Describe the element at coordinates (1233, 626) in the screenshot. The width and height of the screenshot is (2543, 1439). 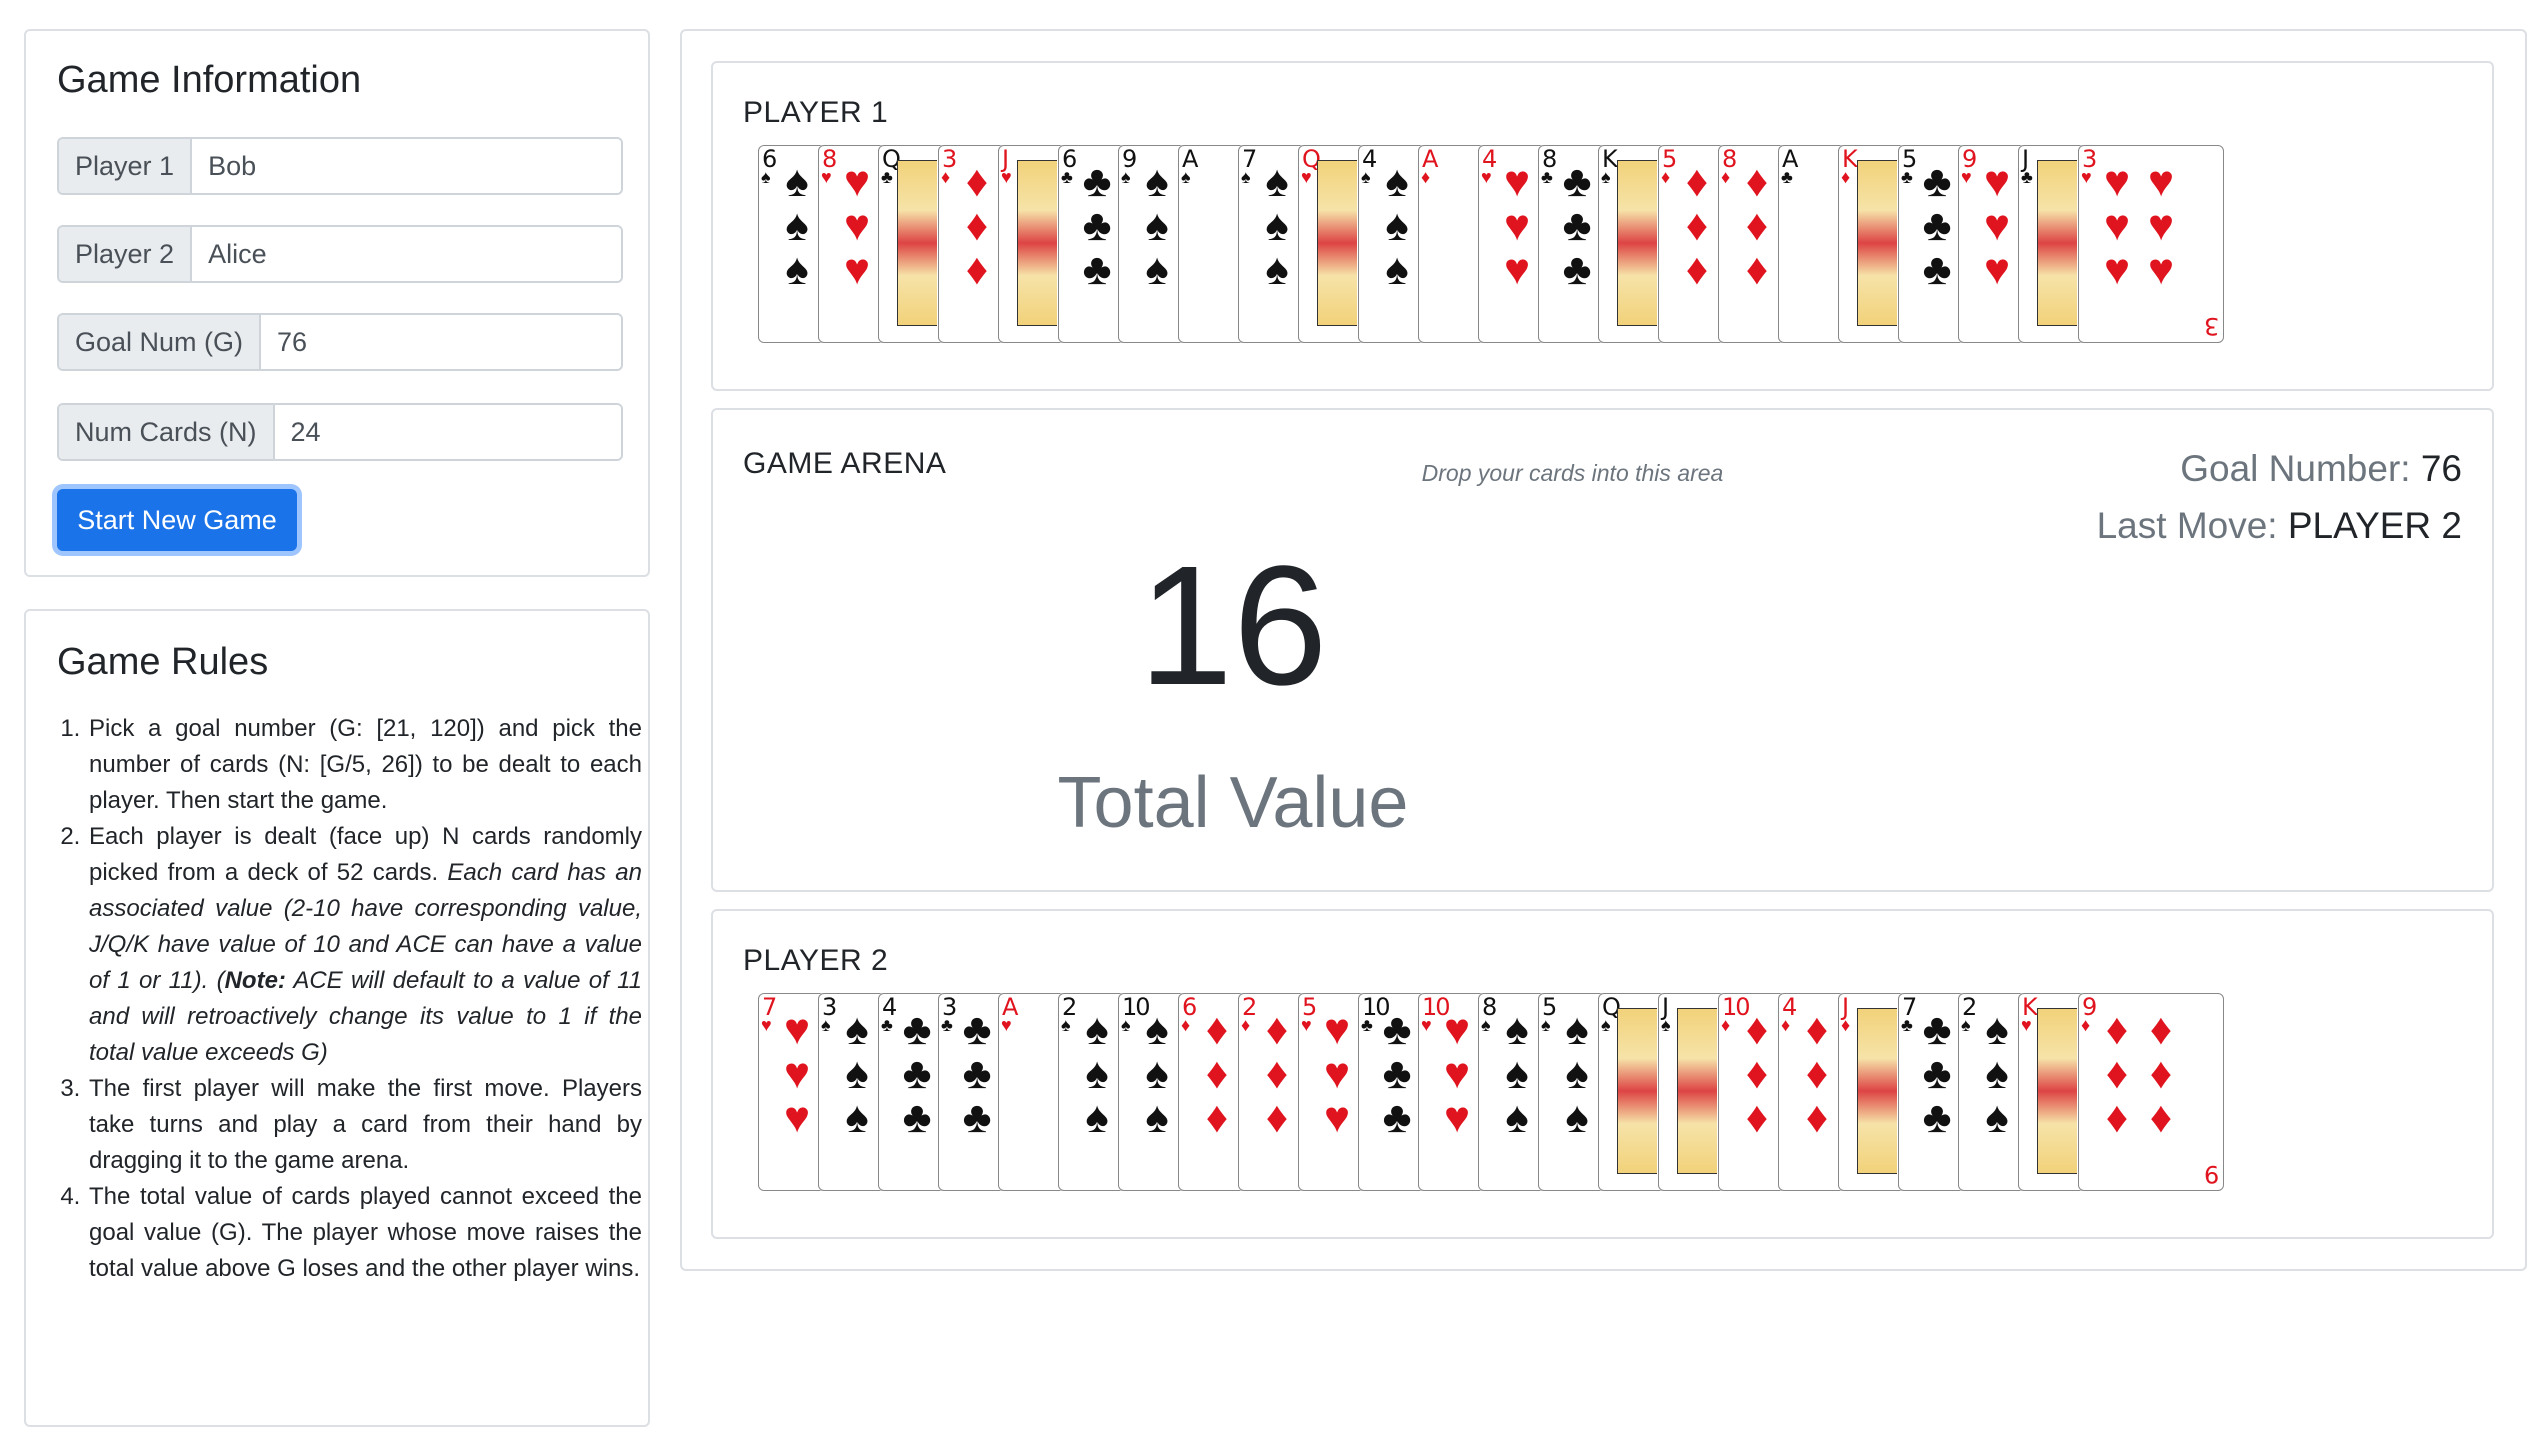
I see `total-value-number: 16` at that location.